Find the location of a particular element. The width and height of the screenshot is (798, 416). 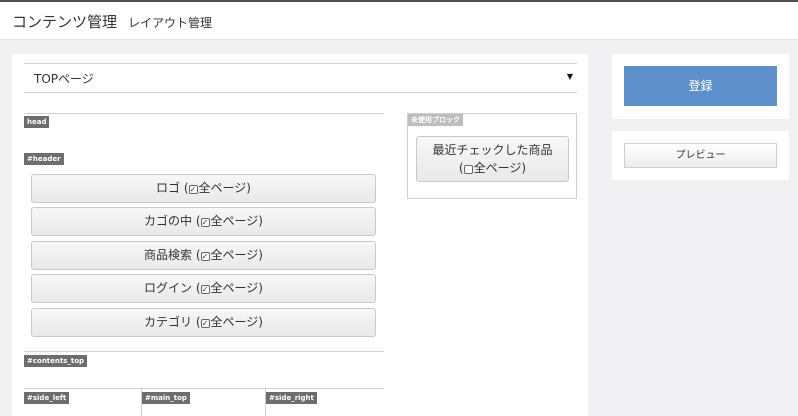

block-label: ログイン is located at coordinates (168, 288).